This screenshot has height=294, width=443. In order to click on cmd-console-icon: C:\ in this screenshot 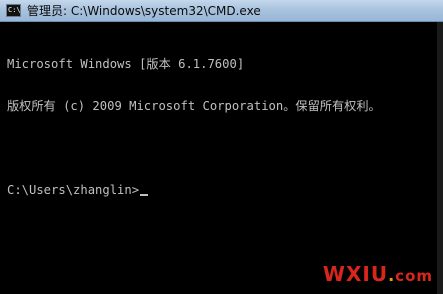, I will do `click(13, 10)`.